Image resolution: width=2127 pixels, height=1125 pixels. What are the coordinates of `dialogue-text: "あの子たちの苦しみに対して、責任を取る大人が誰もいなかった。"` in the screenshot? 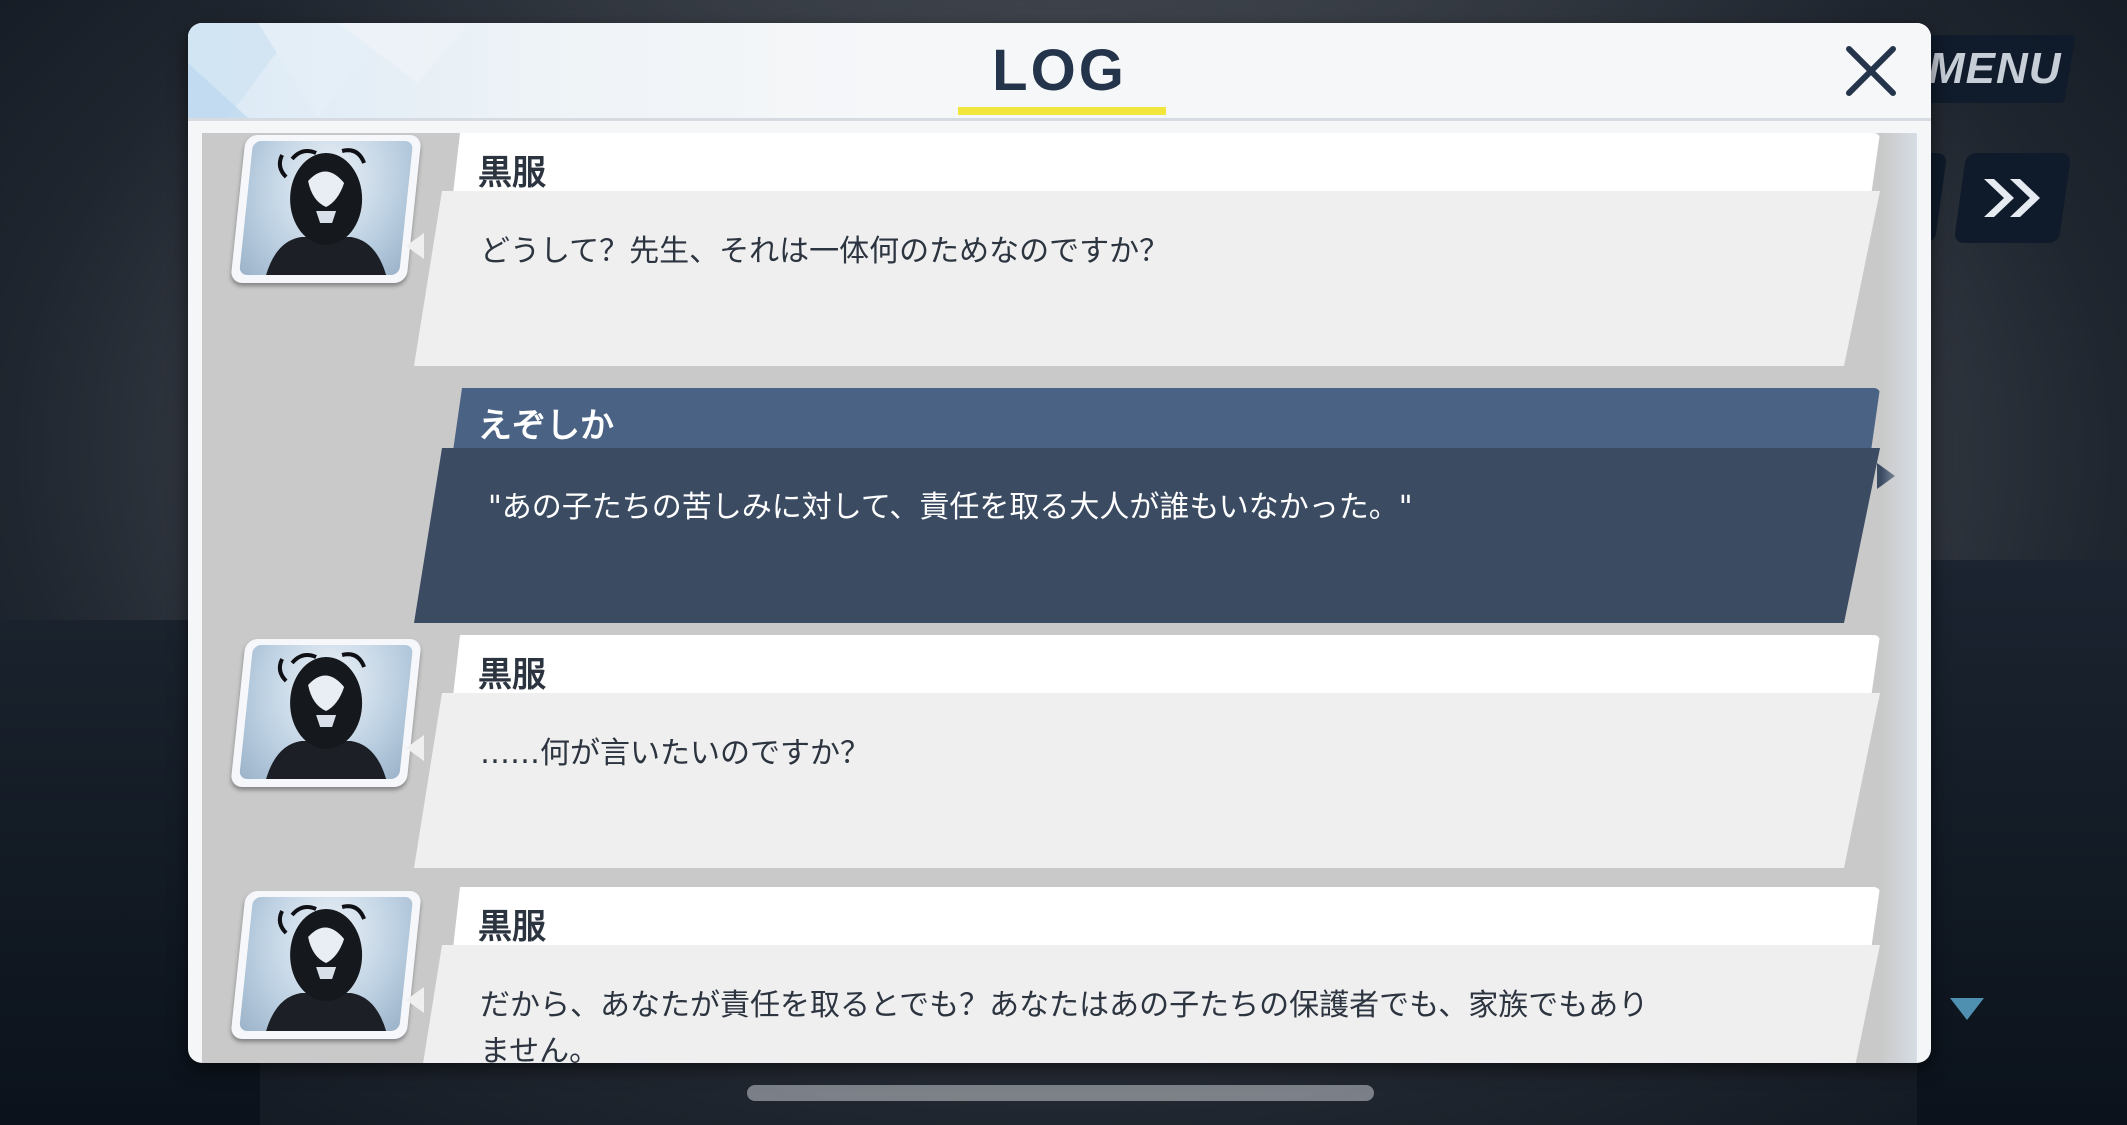 It's located at (950, 507).